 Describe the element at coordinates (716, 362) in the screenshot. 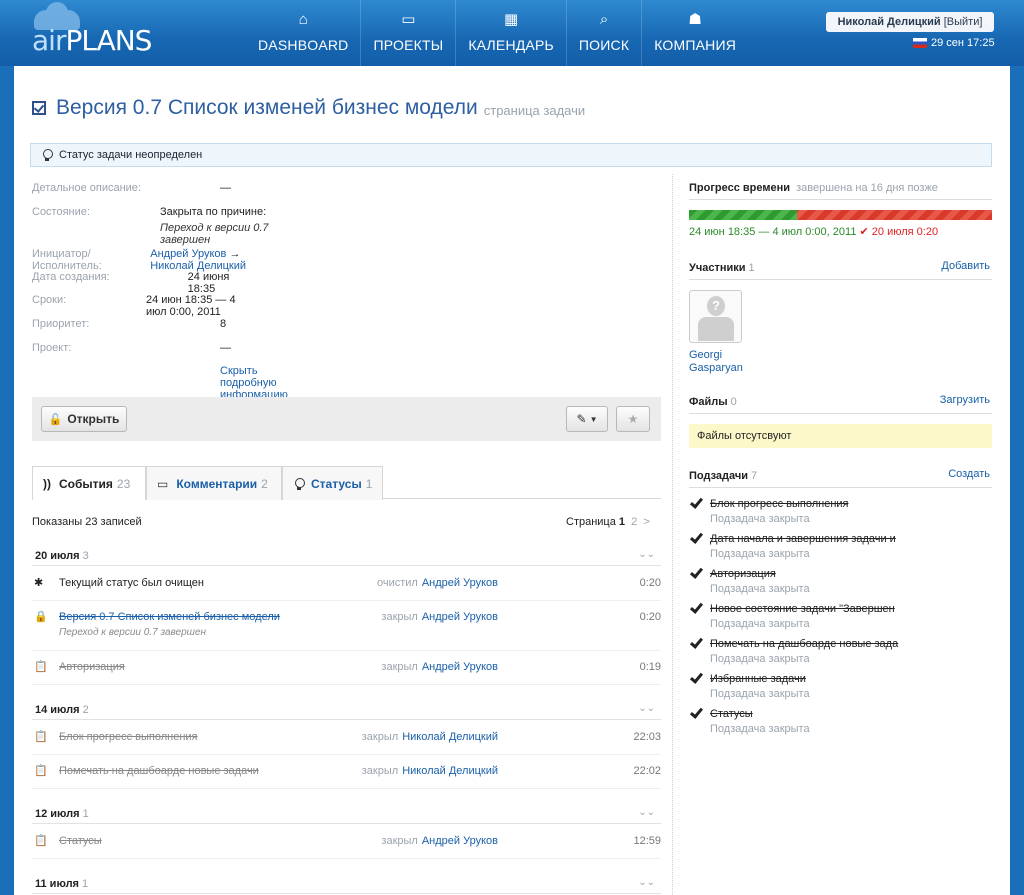

I see `participant-link: Georgi Gasparyan` at that location.